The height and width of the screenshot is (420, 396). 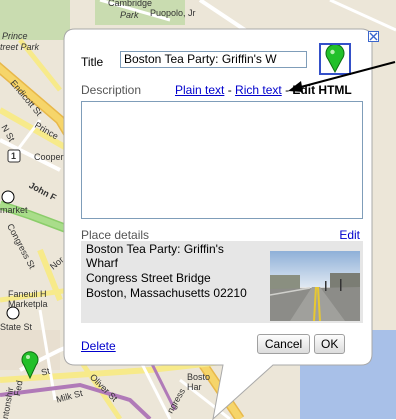 What do you see at coordinates (115, 235) in the screenshot?
I see `place-details-label: Place details` at bounding box center [115, 235].